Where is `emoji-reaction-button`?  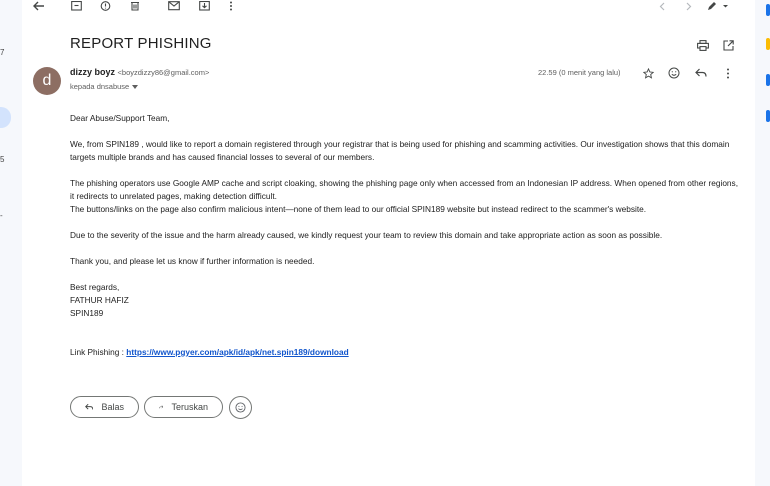 emoji-reaction-button is located at coordinates (240, 407).